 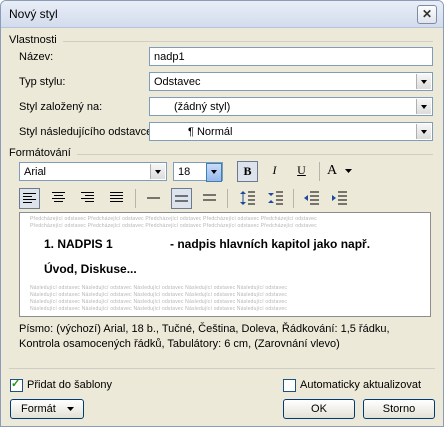 I want to click on increase-spacing-icon, so click(x=247, y=198).